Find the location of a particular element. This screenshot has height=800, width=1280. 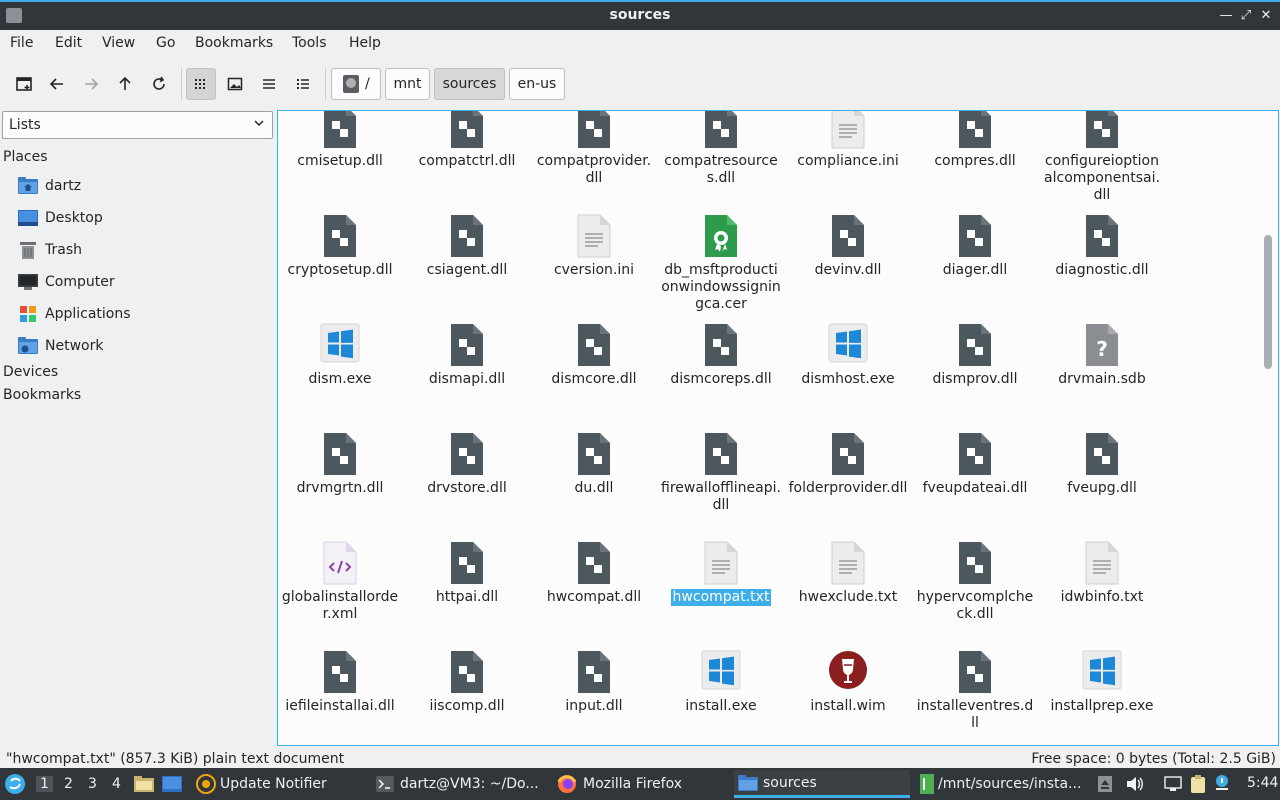

quicklaunch-file-manager is located at coordinates (145, 784).